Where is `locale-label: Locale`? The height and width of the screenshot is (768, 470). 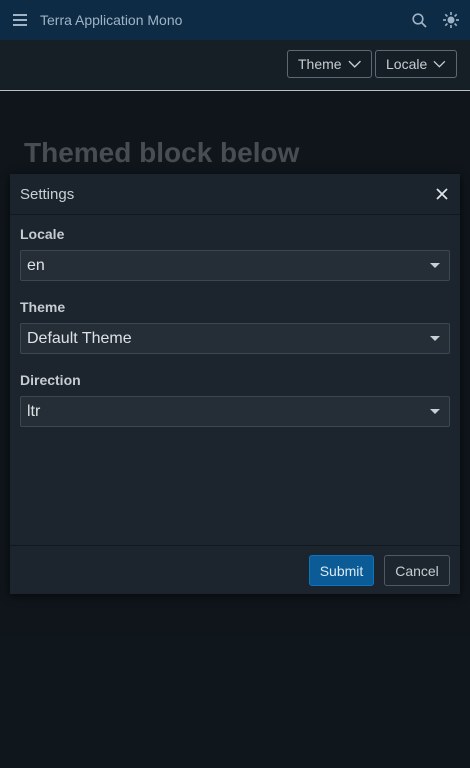
locale-label: Locale is located at coordinates (42, 234).